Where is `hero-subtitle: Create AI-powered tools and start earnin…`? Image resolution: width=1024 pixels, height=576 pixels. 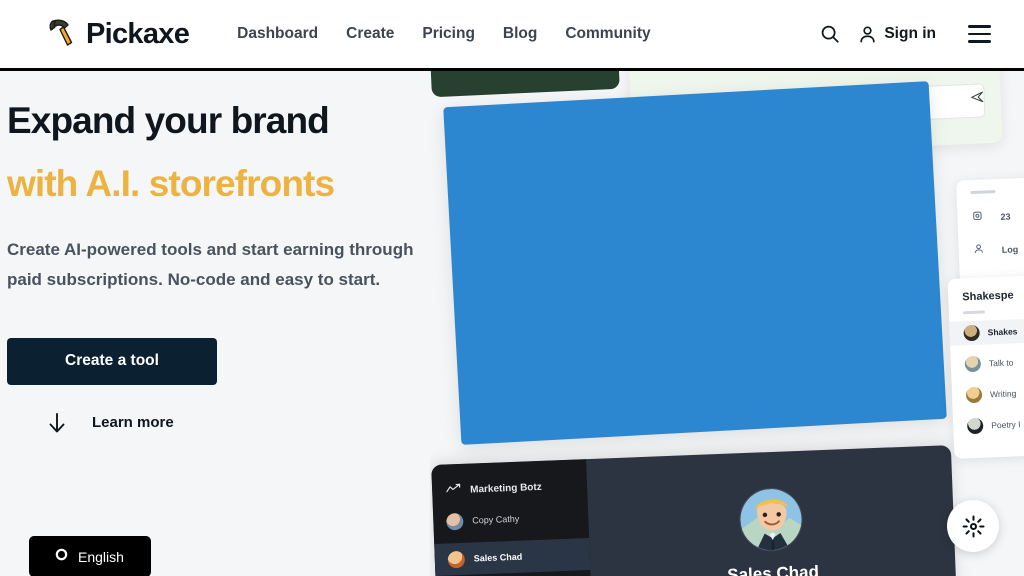 hero-subtitle: Create AI-powered tools and start earnin… is located at coordinates (210, 264).